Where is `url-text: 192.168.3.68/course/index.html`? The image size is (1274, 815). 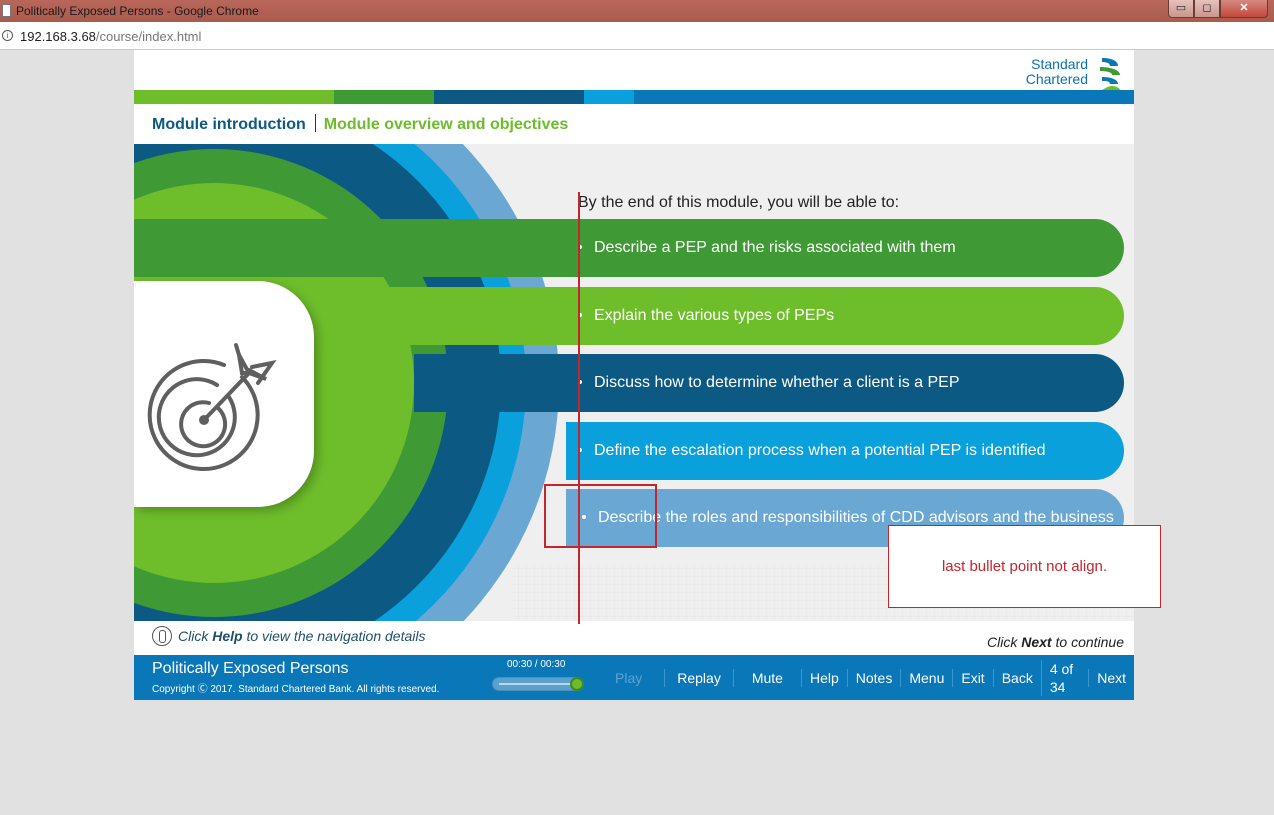
url-text: 192.168.3.68/course/index.html is located at coordinates (110, 36).